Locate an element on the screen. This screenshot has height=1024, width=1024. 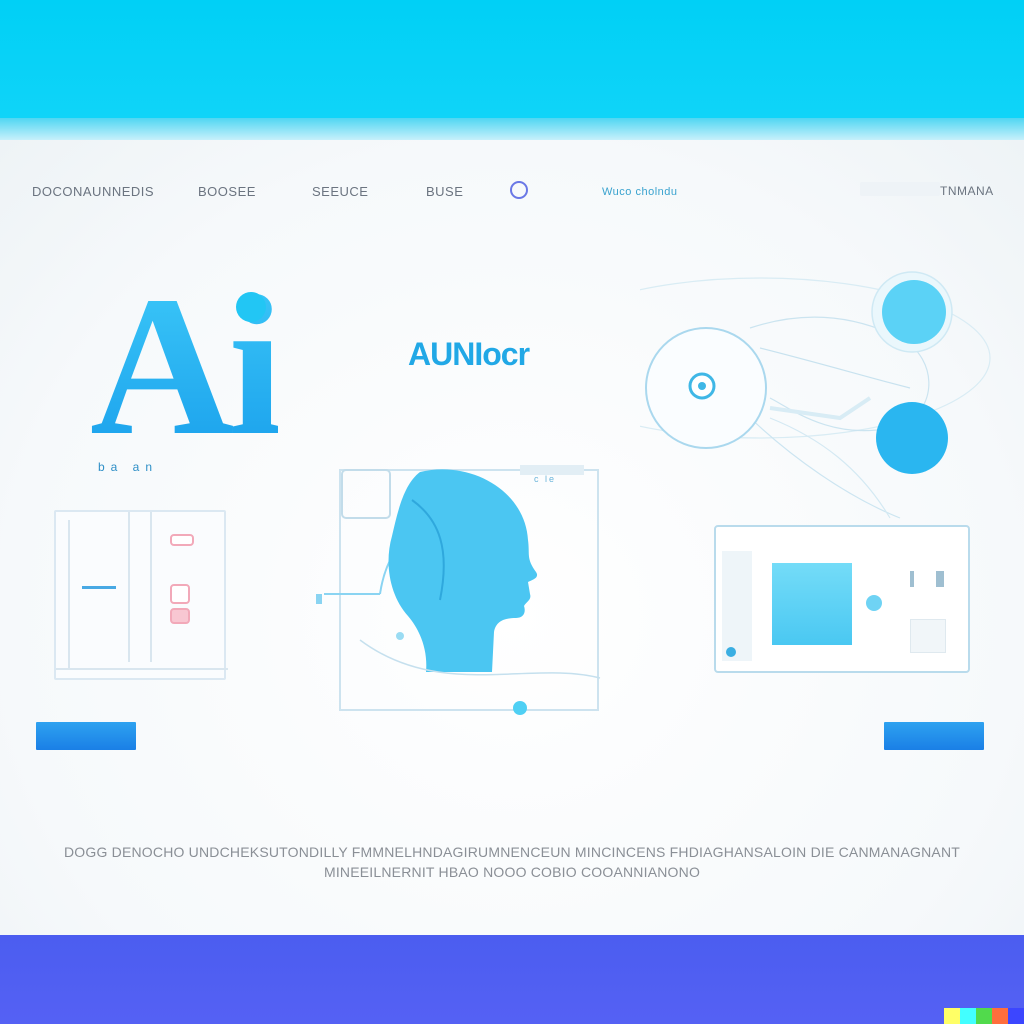
card-dot is located at coordinates (874, 603).